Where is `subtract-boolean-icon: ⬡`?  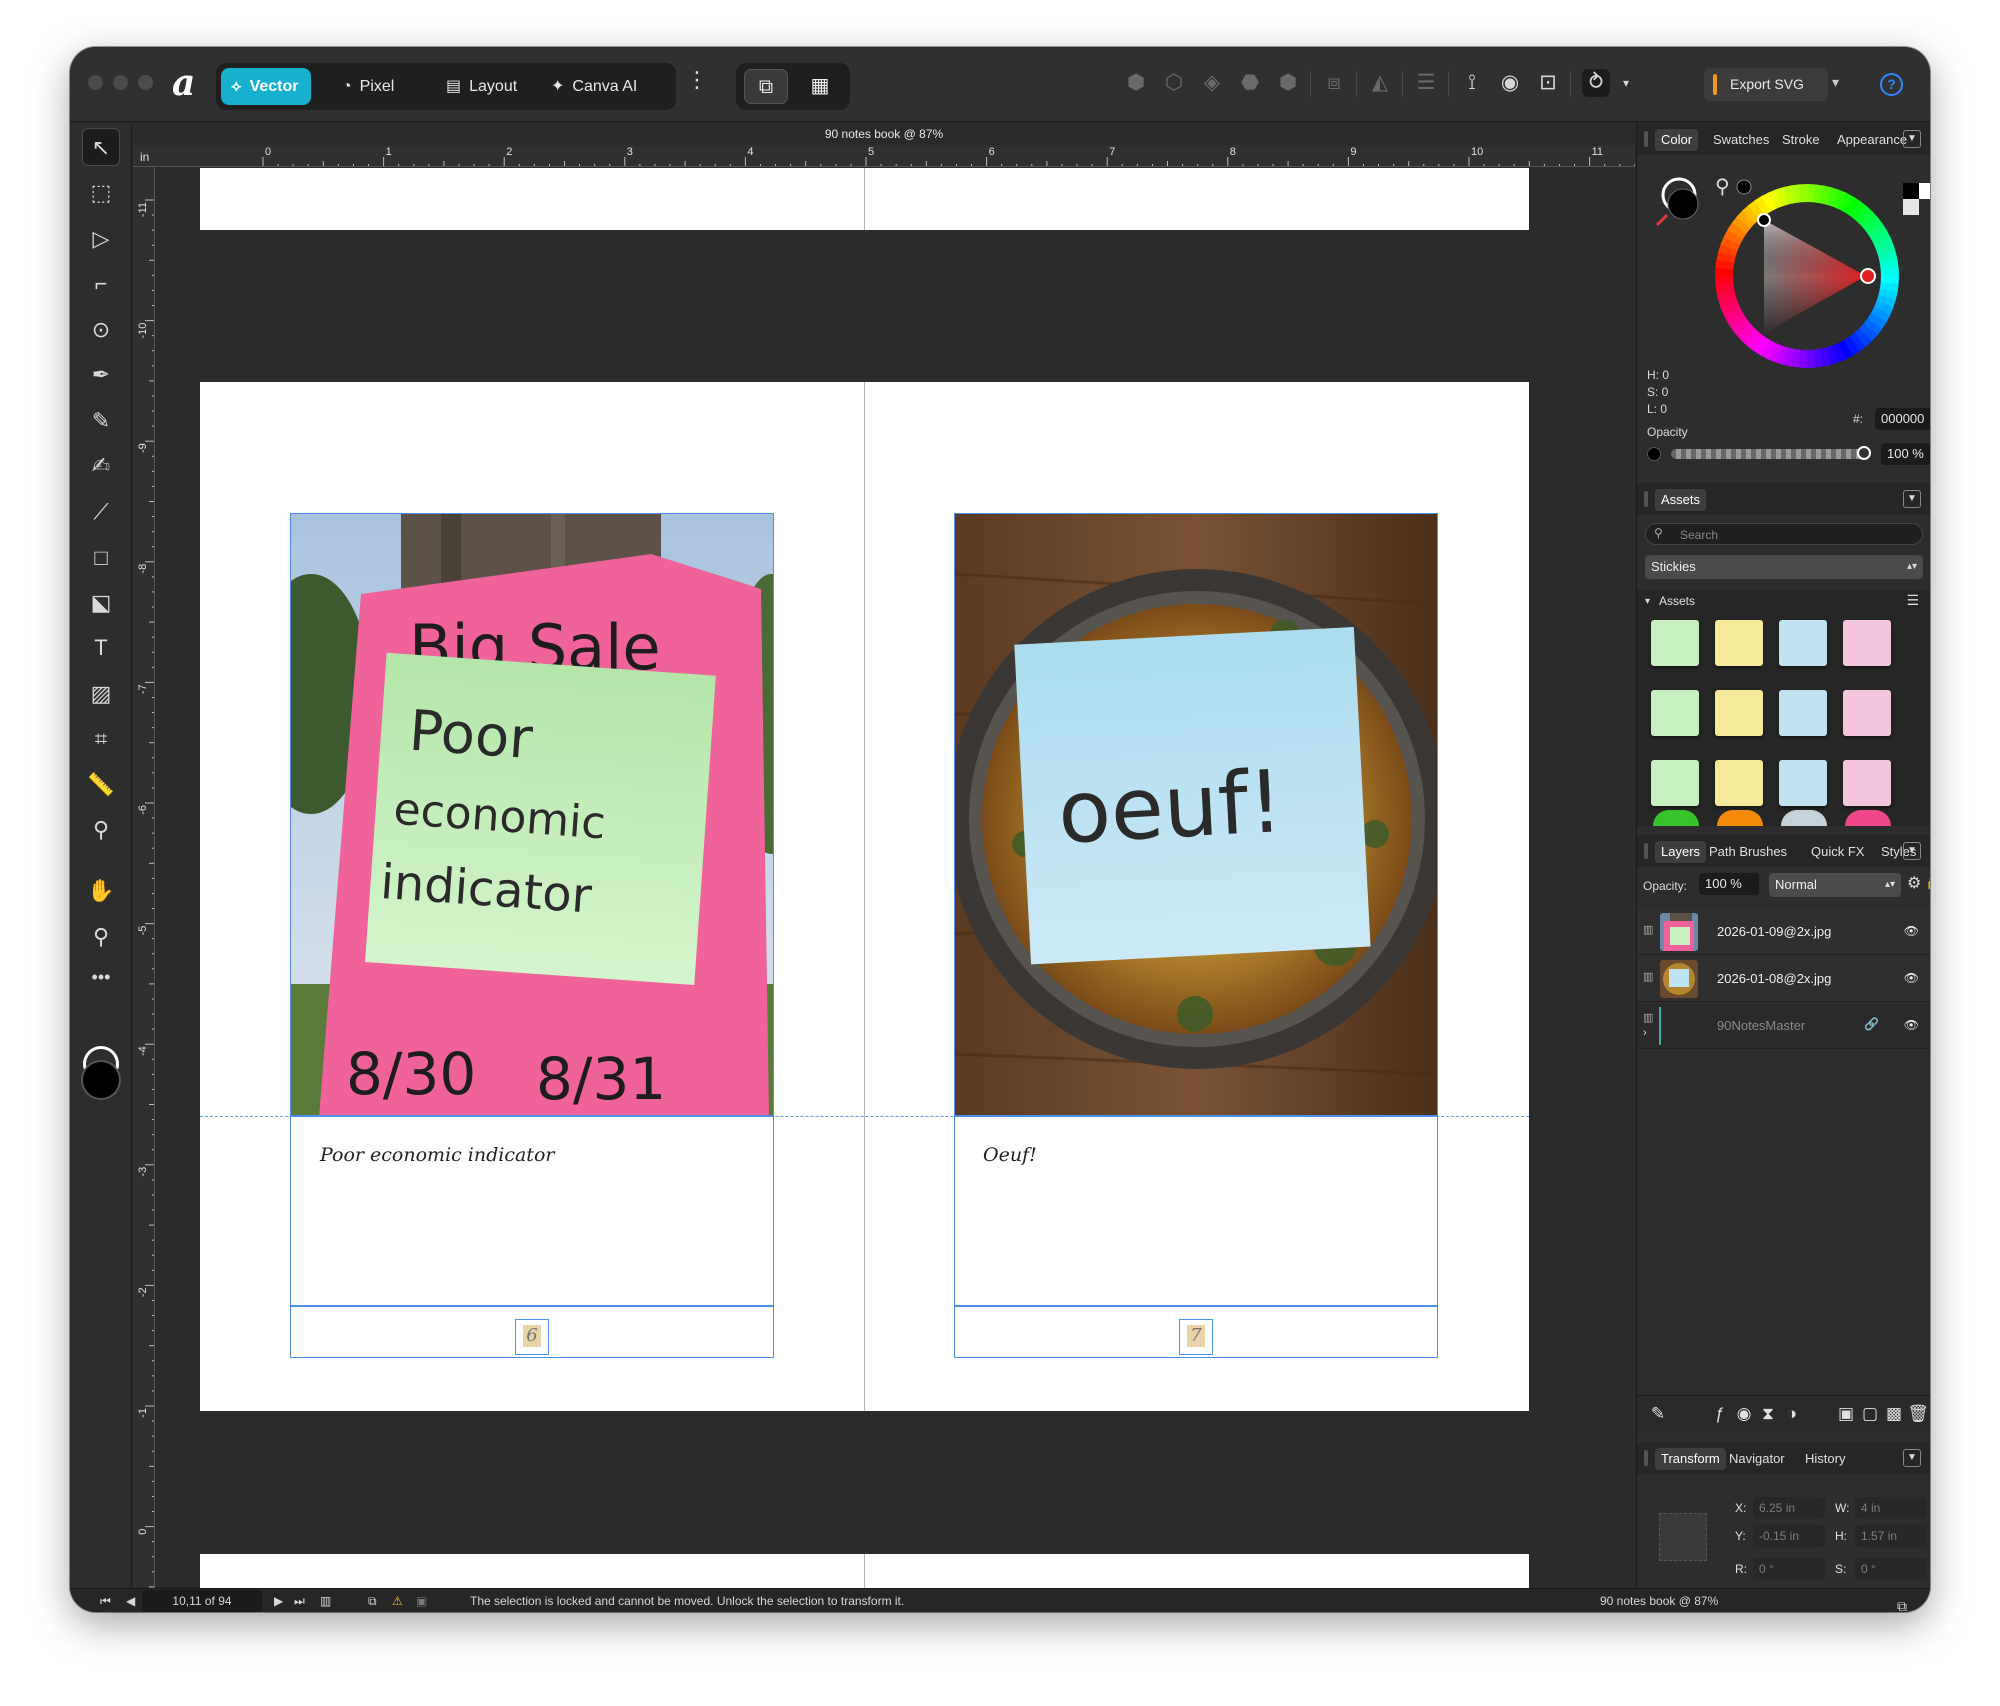
subtract-boolean-icon: ⬡ is located at coordinates (1174, 83).